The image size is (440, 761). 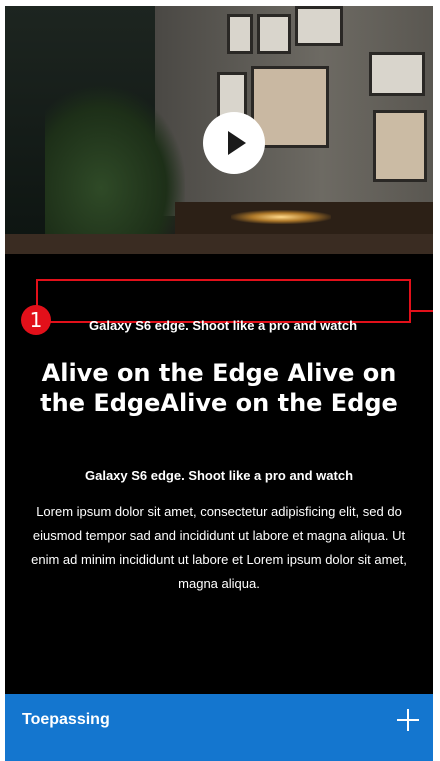 I want to click on play-button, so click(x=234, y=143).